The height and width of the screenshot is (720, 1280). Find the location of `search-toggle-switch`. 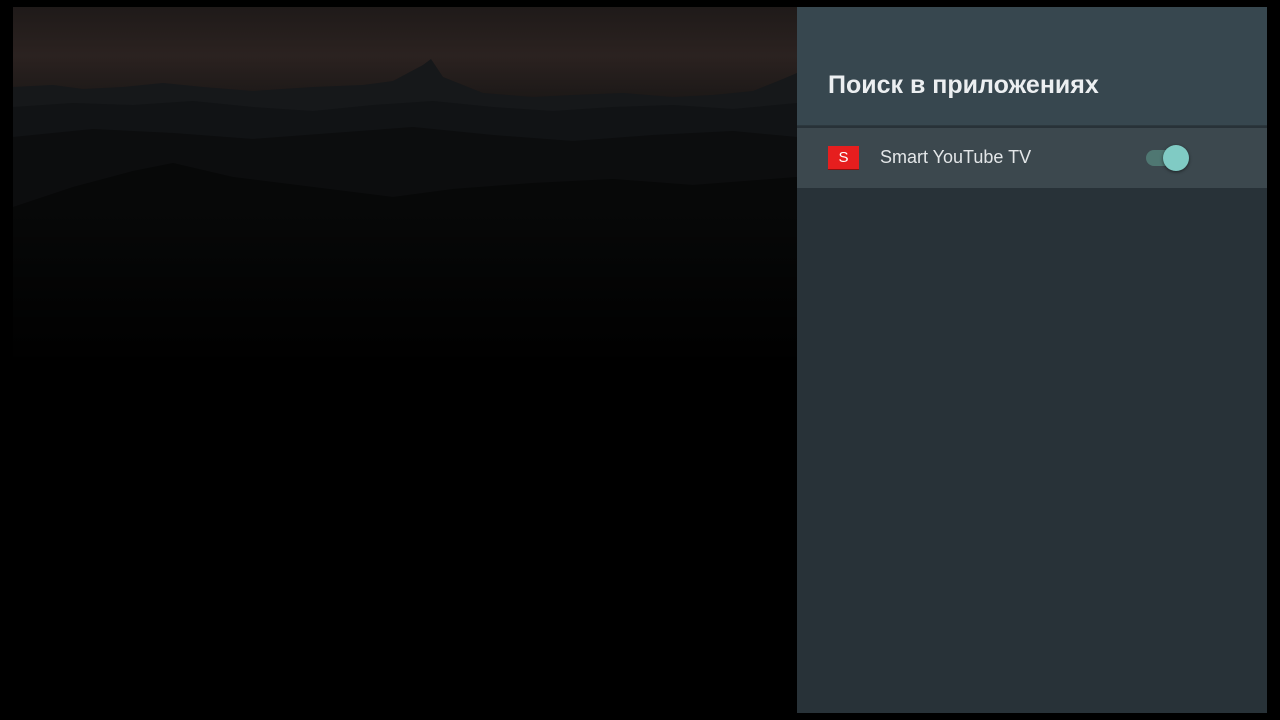

search-toggle-switch is located at coordinates (1168, 158).